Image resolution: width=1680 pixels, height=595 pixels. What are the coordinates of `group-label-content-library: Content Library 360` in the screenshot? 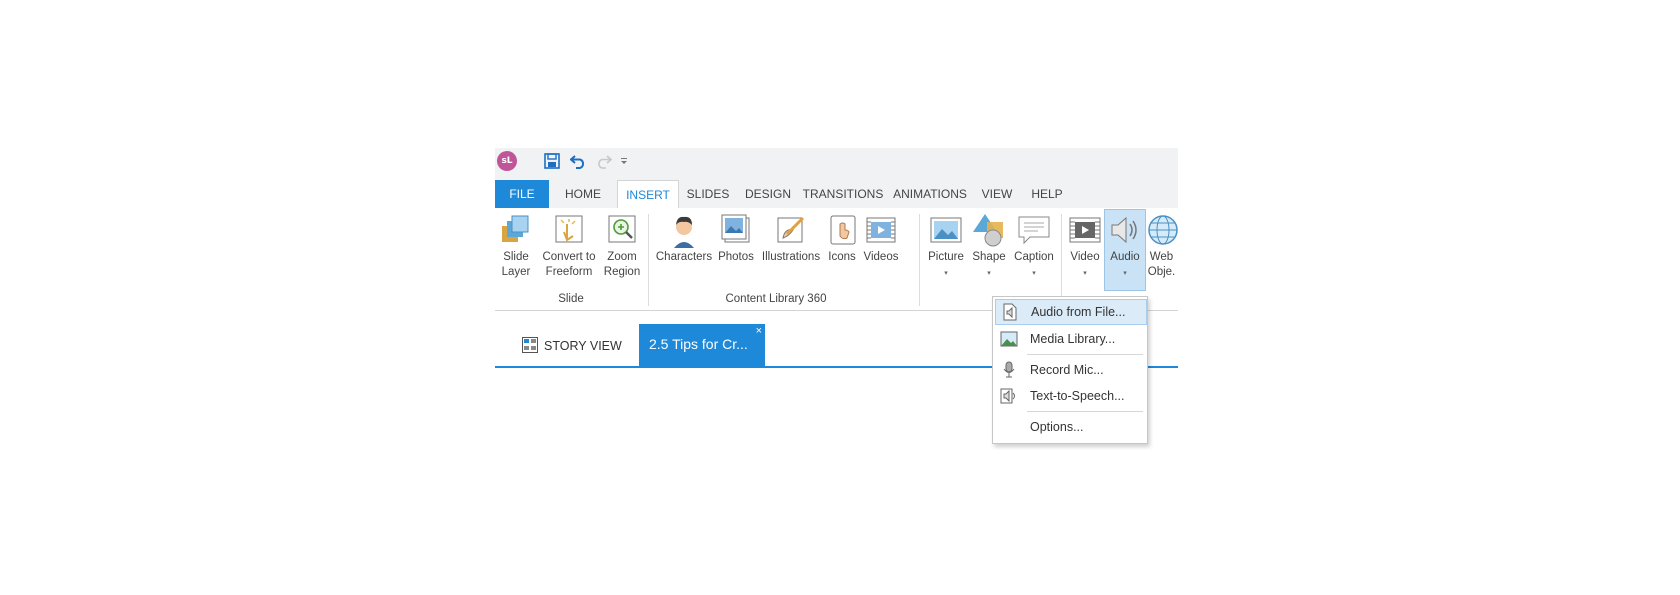 It's located at (776, 299).